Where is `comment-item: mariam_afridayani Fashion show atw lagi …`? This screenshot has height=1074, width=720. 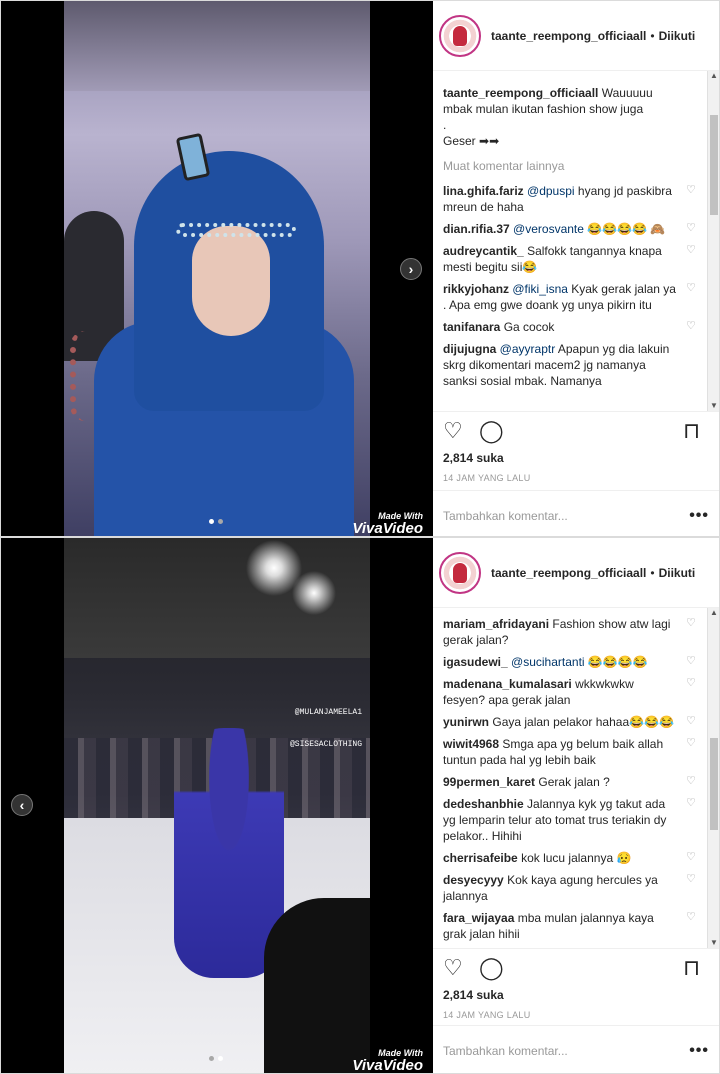
comment-item: mariam_afridayani Fashion show atw lagi … is located at coordinates (570, 632).